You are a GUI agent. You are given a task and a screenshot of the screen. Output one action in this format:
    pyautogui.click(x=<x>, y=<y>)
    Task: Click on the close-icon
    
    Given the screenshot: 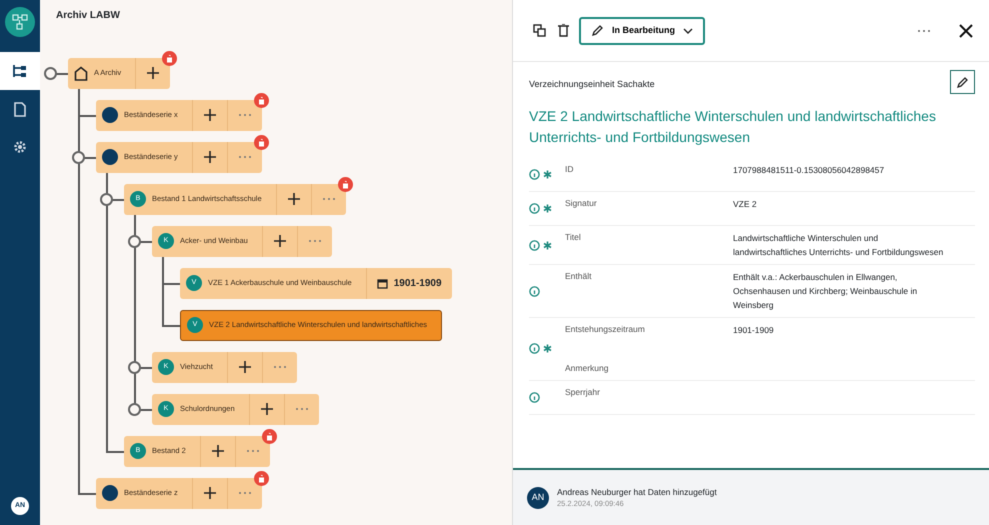 What is the action you would take?
    pyautogui.click(x=966, y=31)
    